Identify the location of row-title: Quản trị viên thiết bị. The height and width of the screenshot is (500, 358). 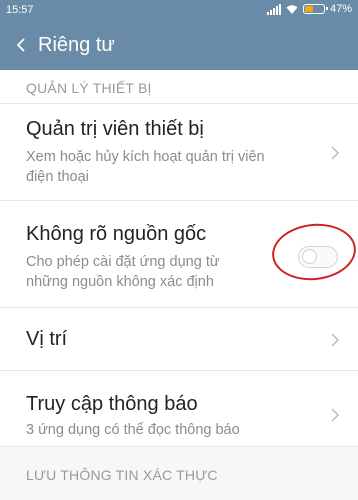
(115, 129).